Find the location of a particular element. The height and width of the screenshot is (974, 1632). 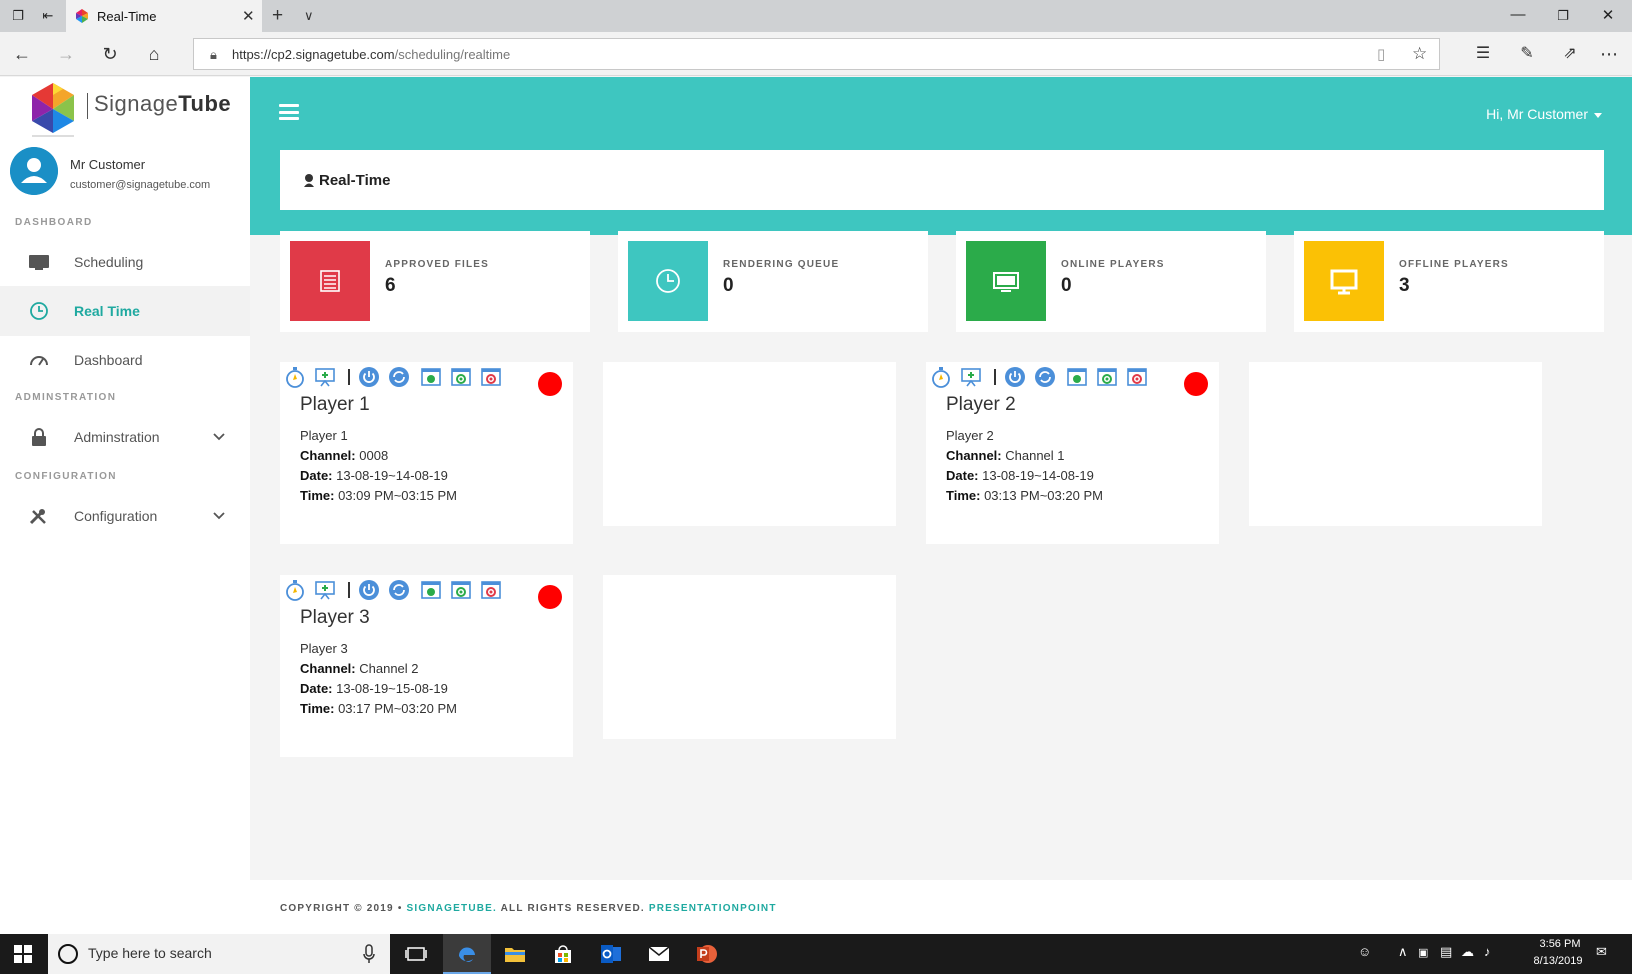

task-view-button is located at coordinates (416, 954).